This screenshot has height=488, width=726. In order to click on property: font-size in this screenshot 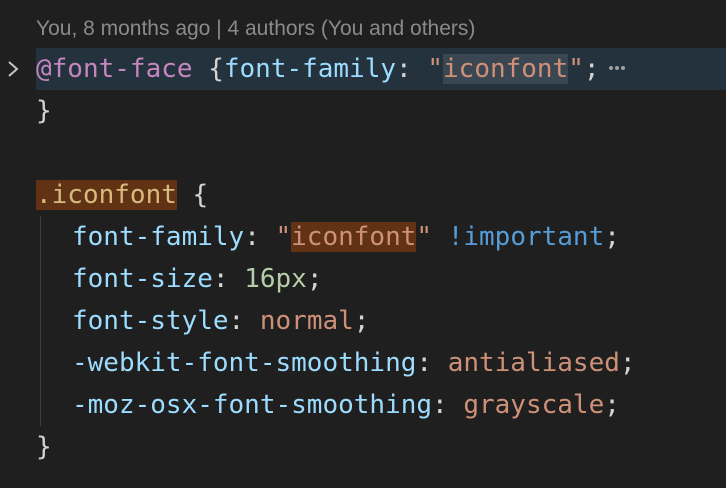, I will do `click(142, 279)`.